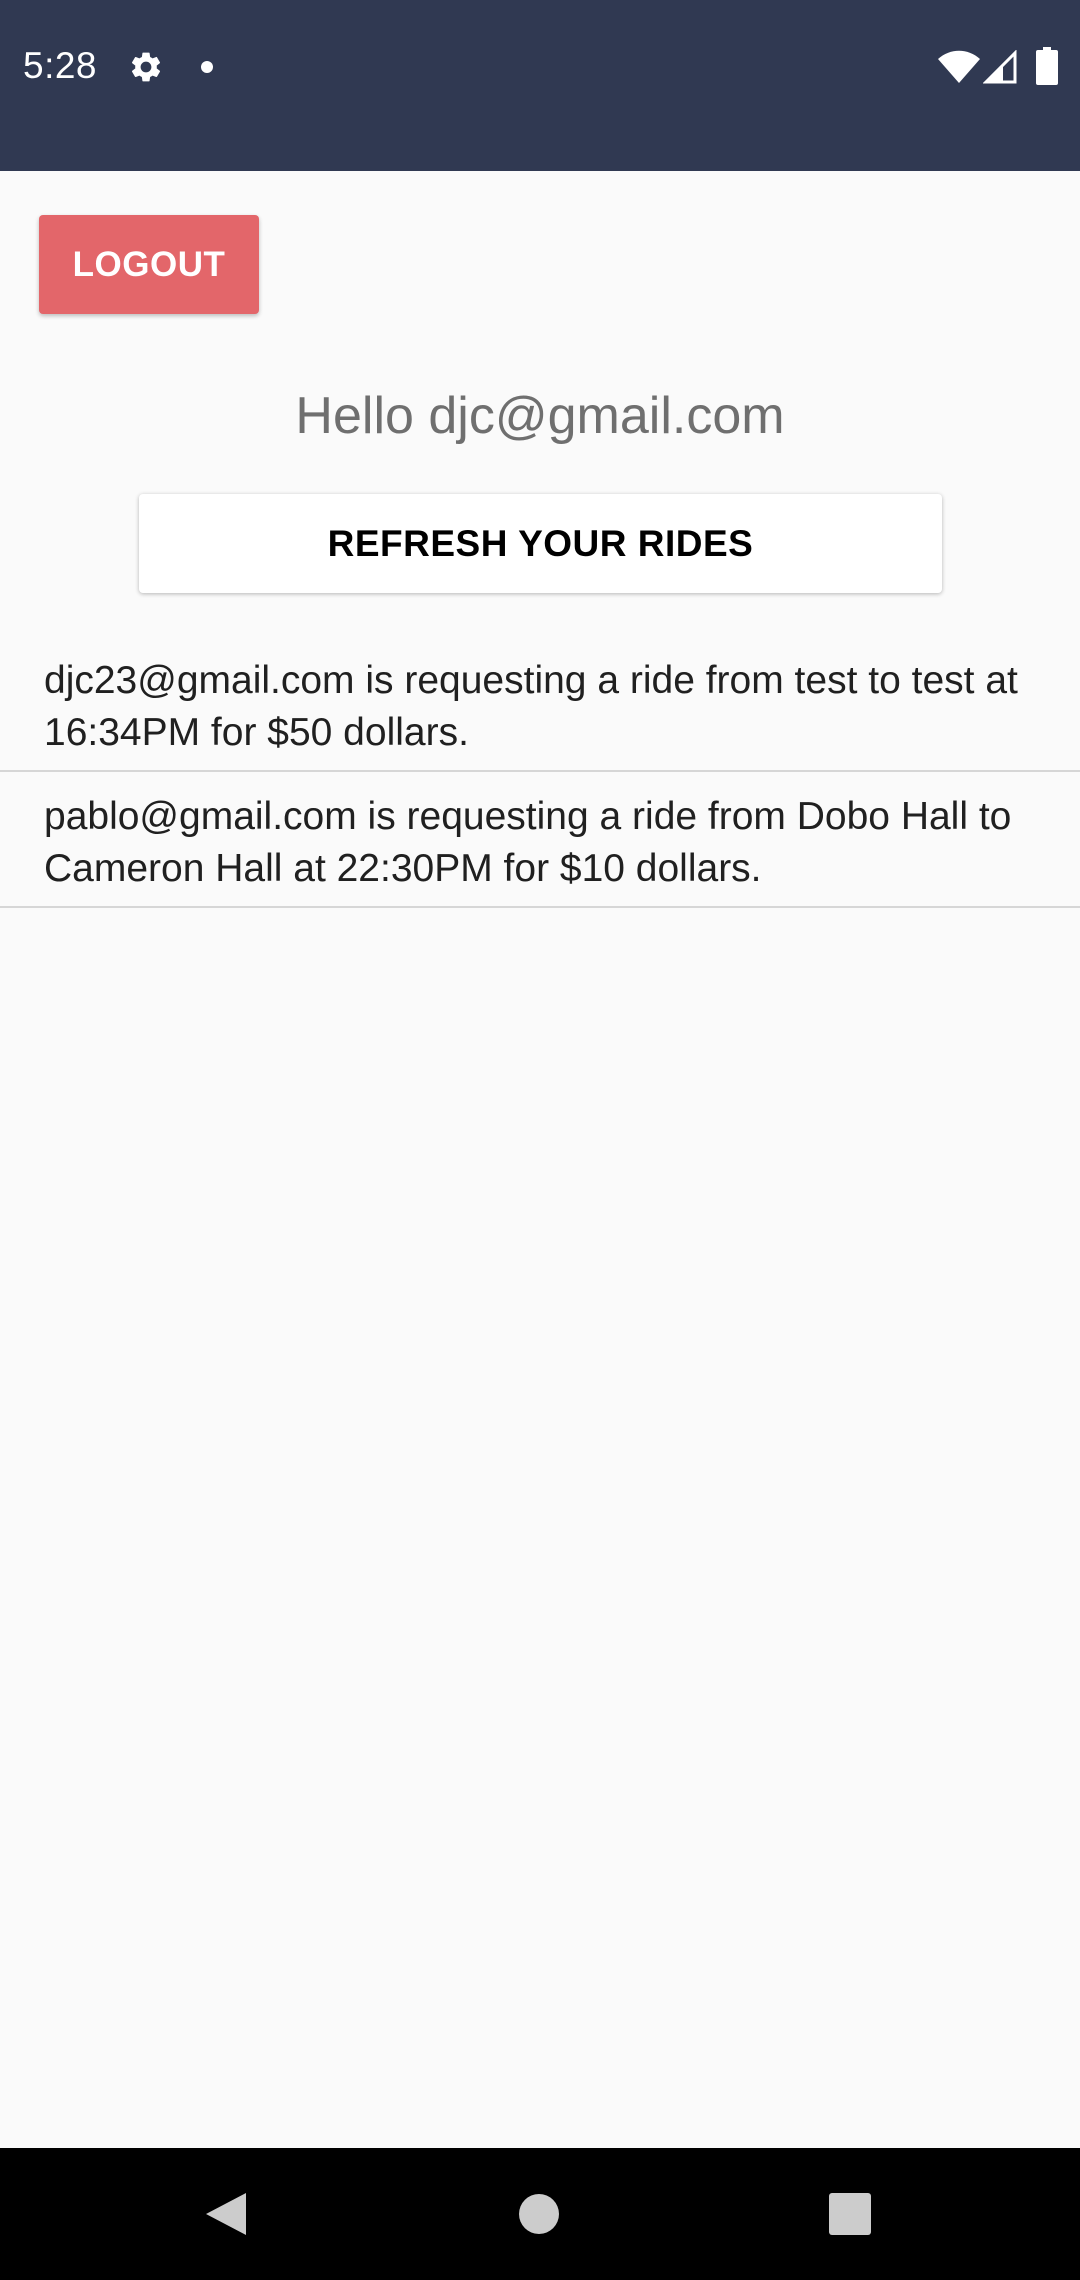 This screenshot has height=2280, width=1080. I want to click on status-time: 5:28, so click(60, 65).